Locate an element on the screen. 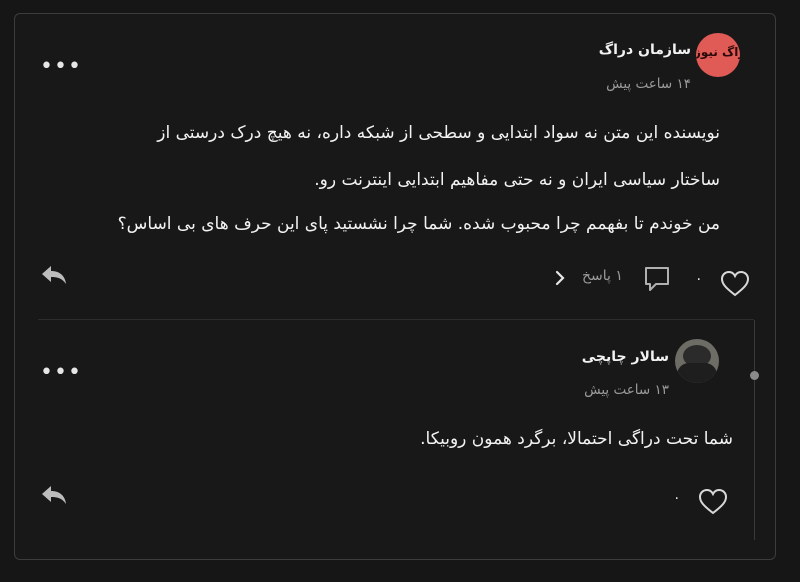 This screenshot has height=582, width=800. reply-like-count: ۰ is located at coordinates (677, 498).